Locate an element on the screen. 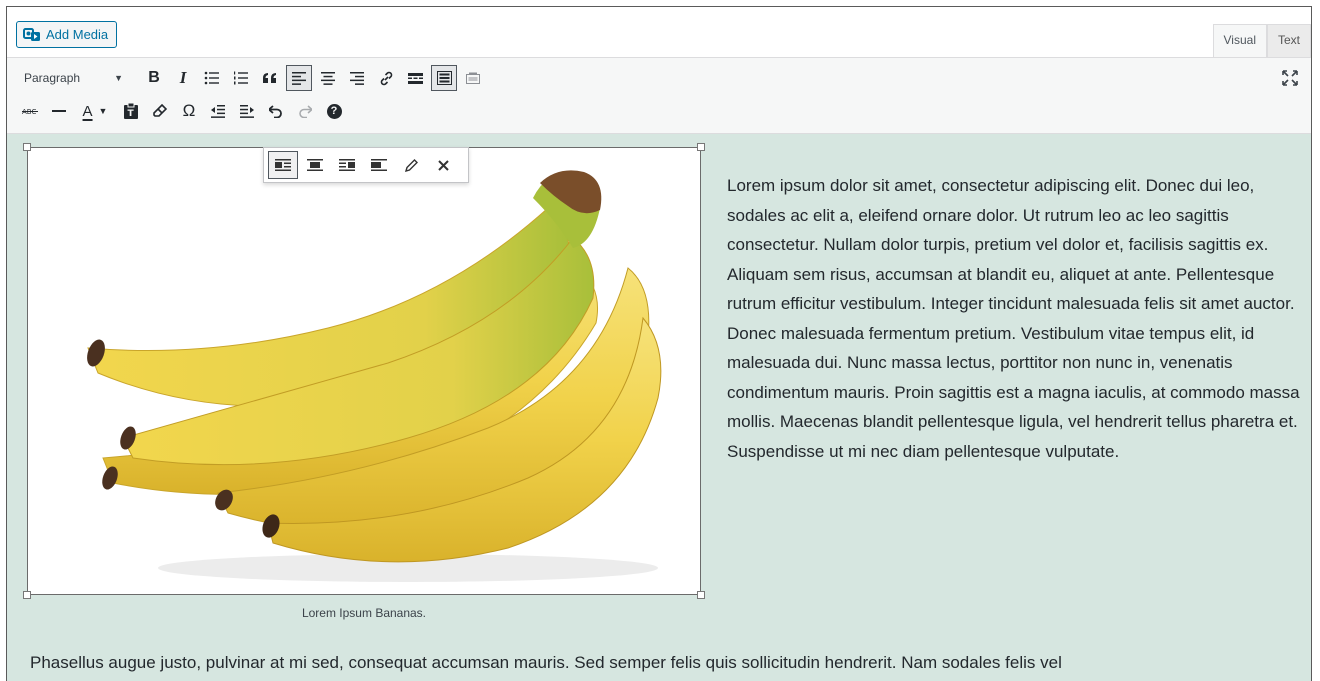 Image resolution: width=1320 pixels, height=681 pixels. read-more-icon is located at coordinates (415, 78).